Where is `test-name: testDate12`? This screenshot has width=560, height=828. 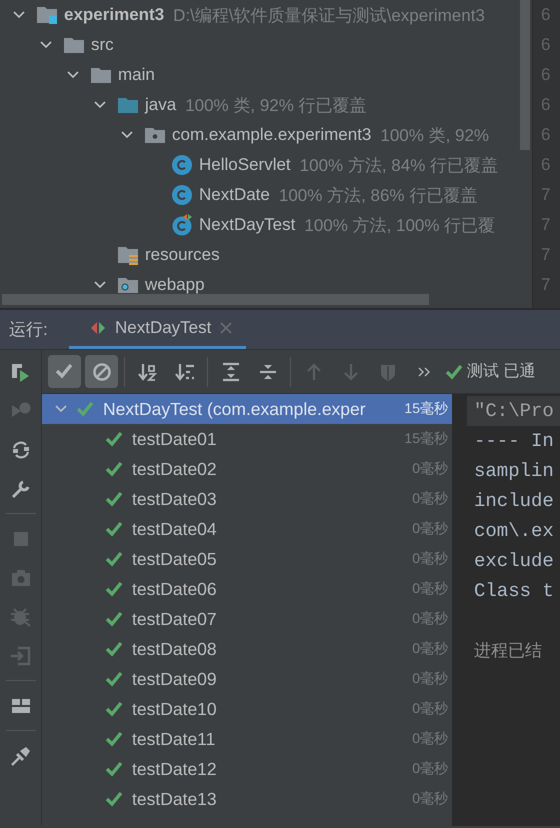
test-name: testDate12 is located at coordinates (175, 769).